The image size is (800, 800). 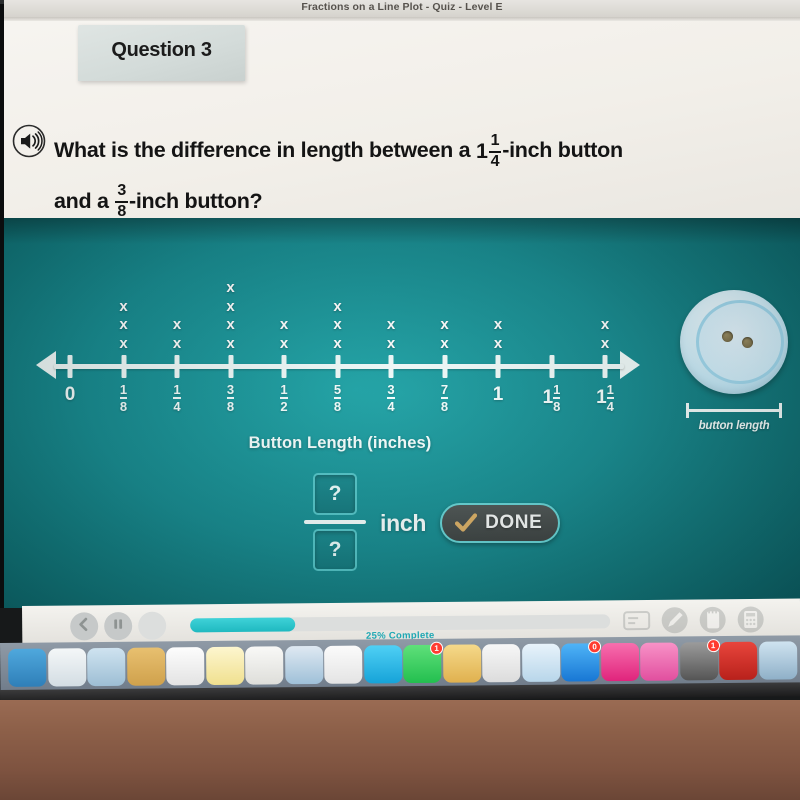 I want to click on question-line2-prefix: and a, so click(x=81, y=201).